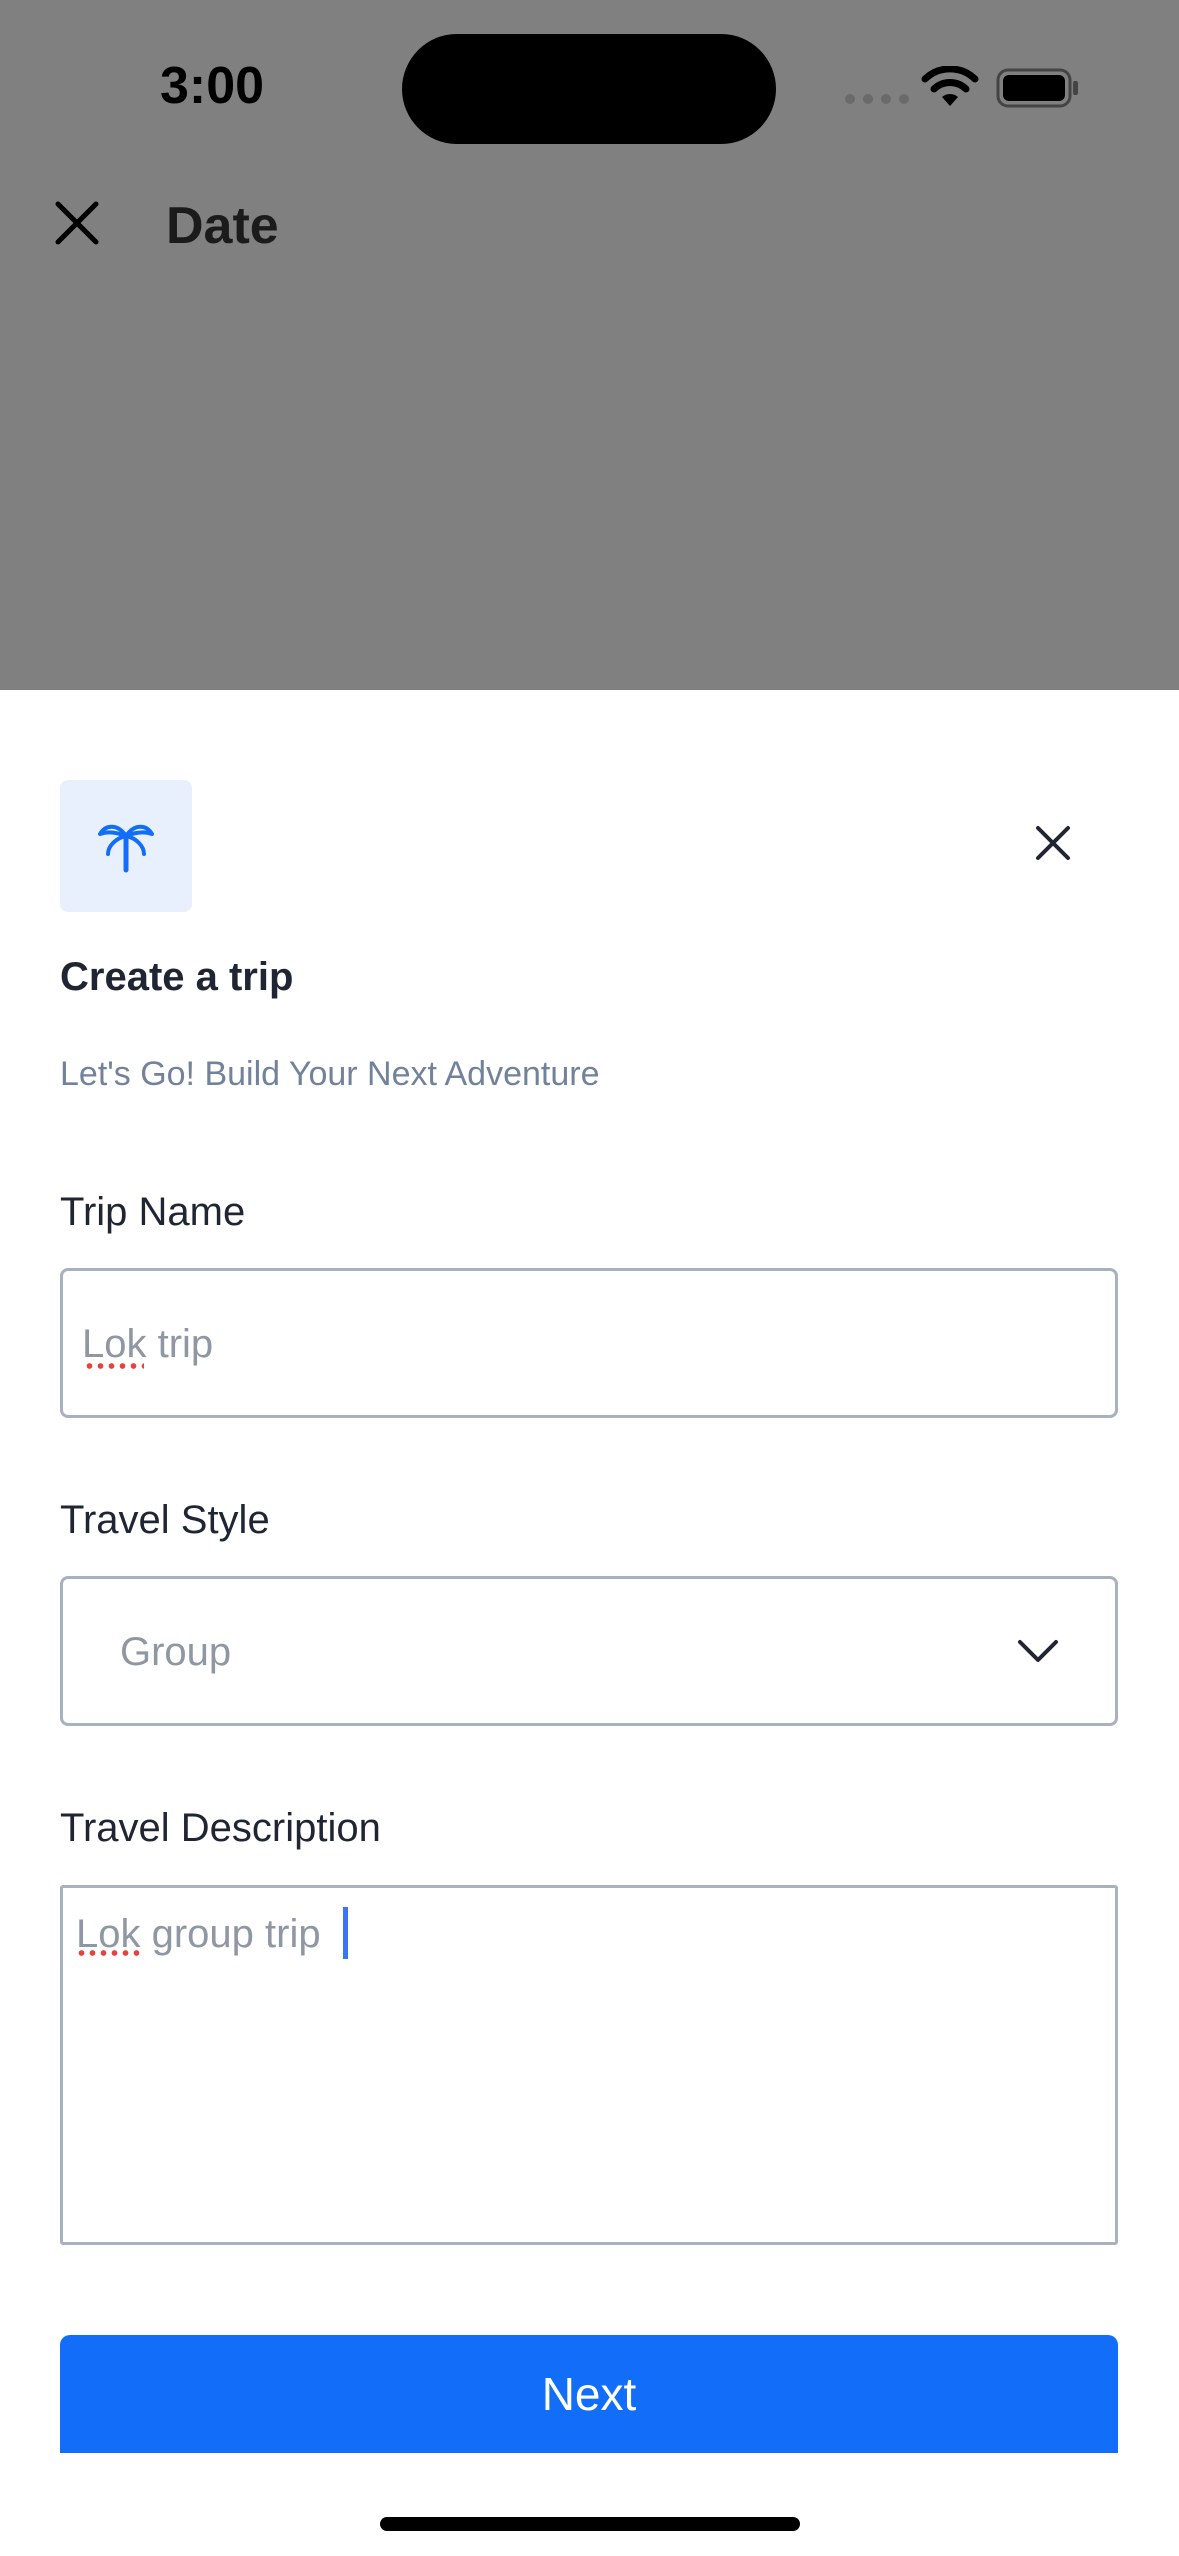 Image resolution: width=1179 pixels, height=2556 pixels. What do you see at coordinates (950, 86) in the screenshot?
I see `wifi-icon` at bounding box center [950, 86].